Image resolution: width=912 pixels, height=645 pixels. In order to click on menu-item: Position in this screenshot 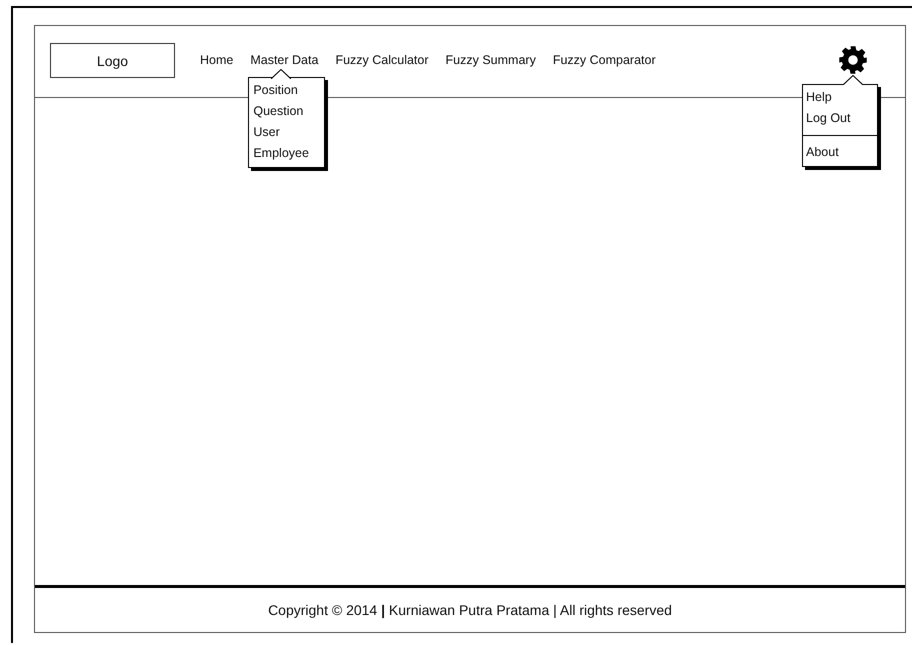, I will do `click(286, 90)`.